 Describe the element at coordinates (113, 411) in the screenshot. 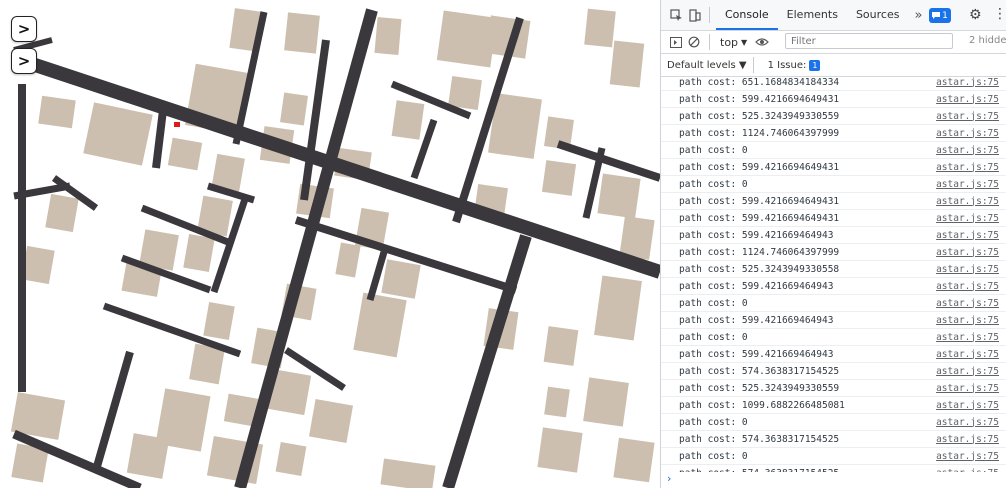

I see `road` at that location.